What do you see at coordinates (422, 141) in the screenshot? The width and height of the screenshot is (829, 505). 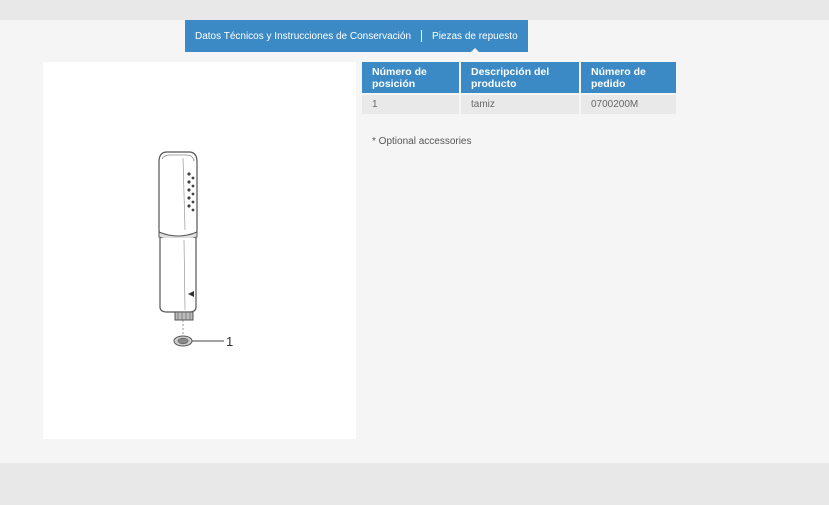 I see `optional-accessories-note: * Optional accessories` at bounding box center [422, 141].